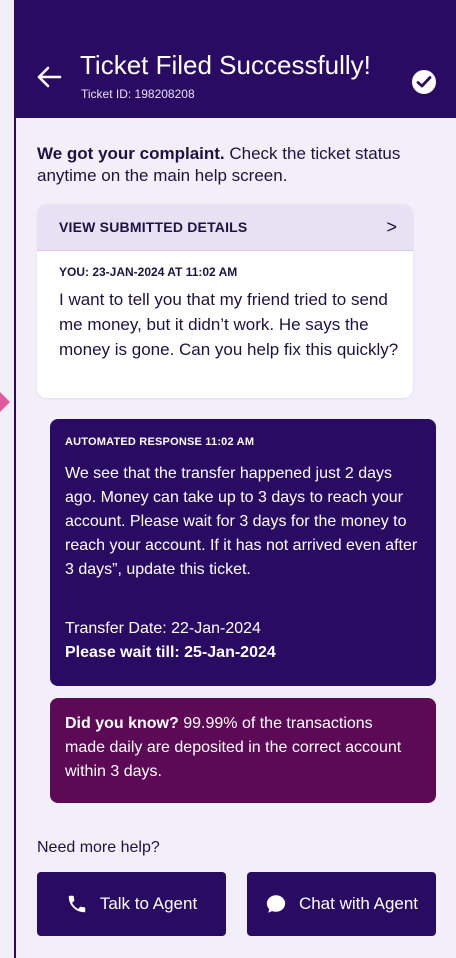  Describe the element at coordinates (276, 904) in the screenshot. I see `chat-bubble-icon` at that location.